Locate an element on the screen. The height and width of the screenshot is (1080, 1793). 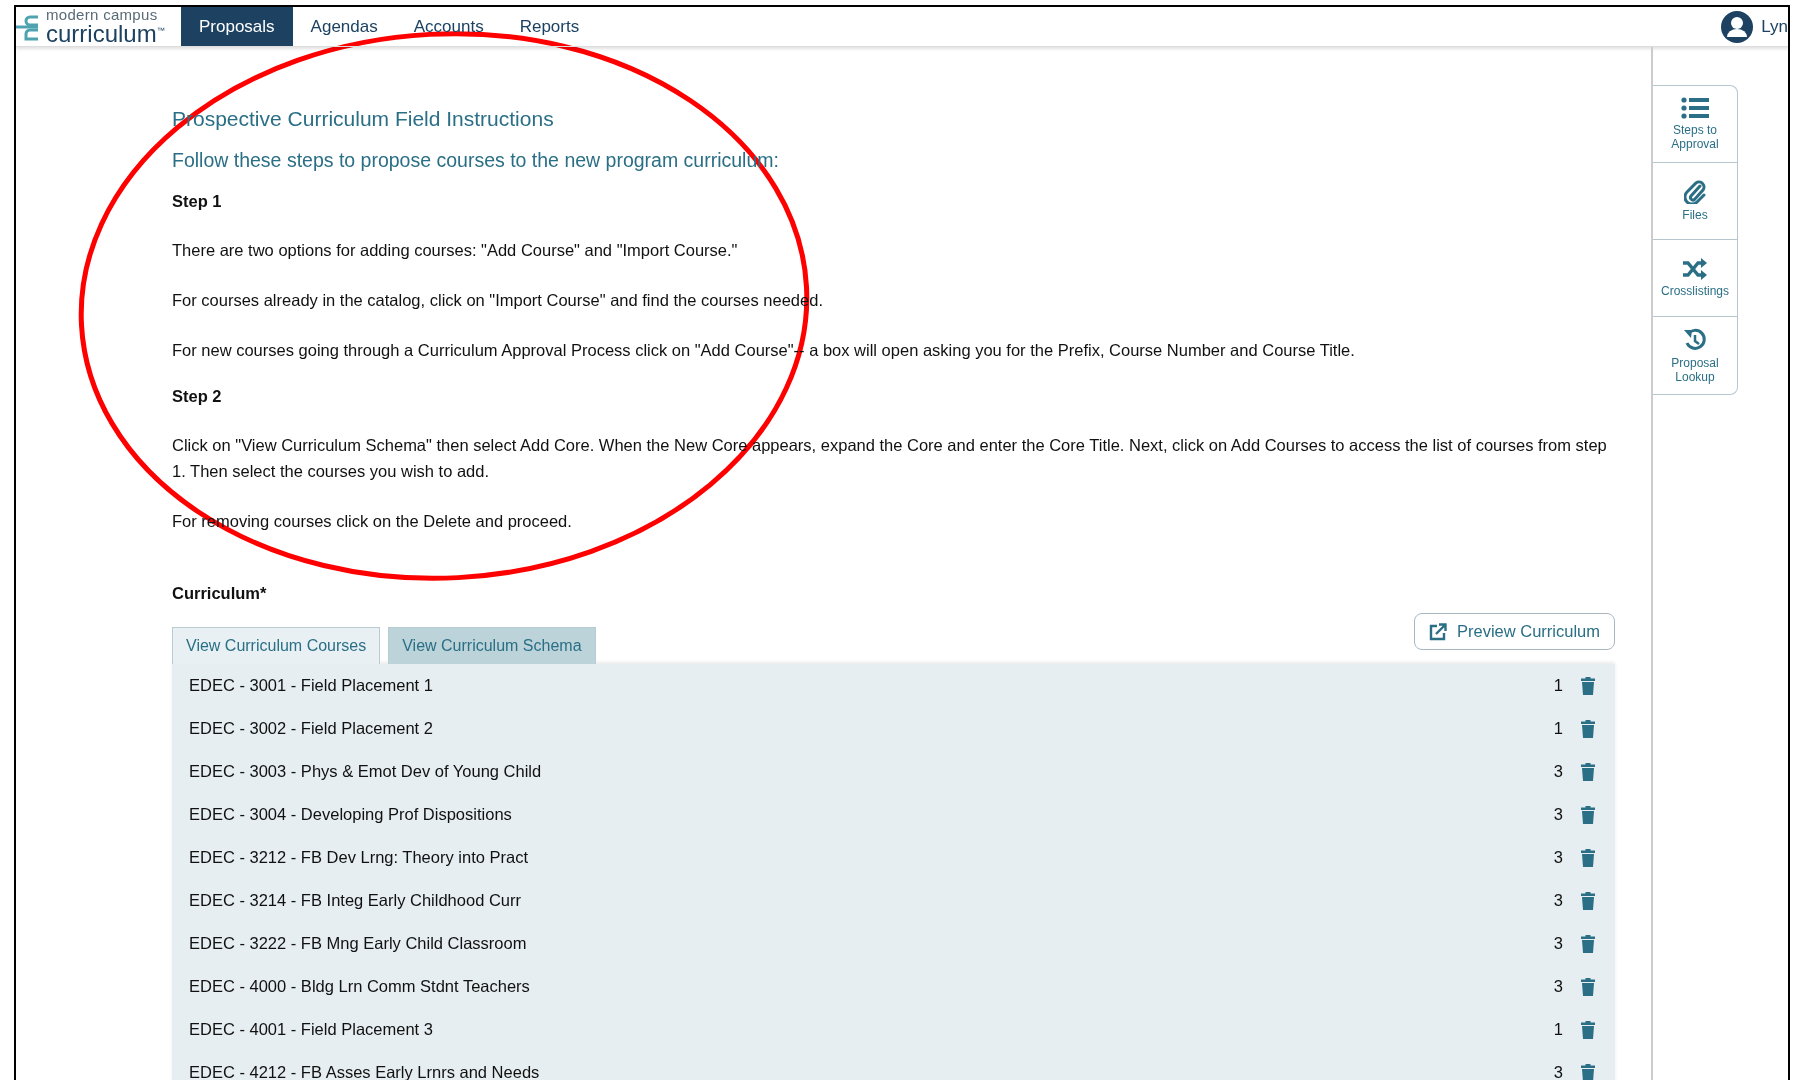
side-panel-button: Crosslistings is located at coordinates (1695, 278).